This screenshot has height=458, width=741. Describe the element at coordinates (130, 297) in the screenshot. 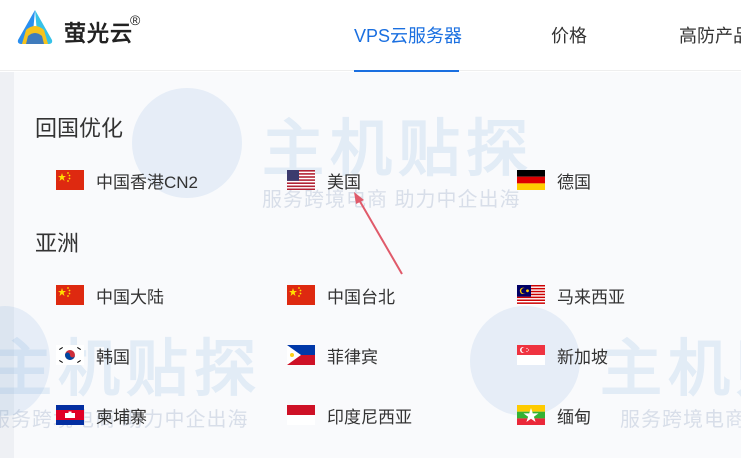

I see `region-label: 中国大陆` at that location.